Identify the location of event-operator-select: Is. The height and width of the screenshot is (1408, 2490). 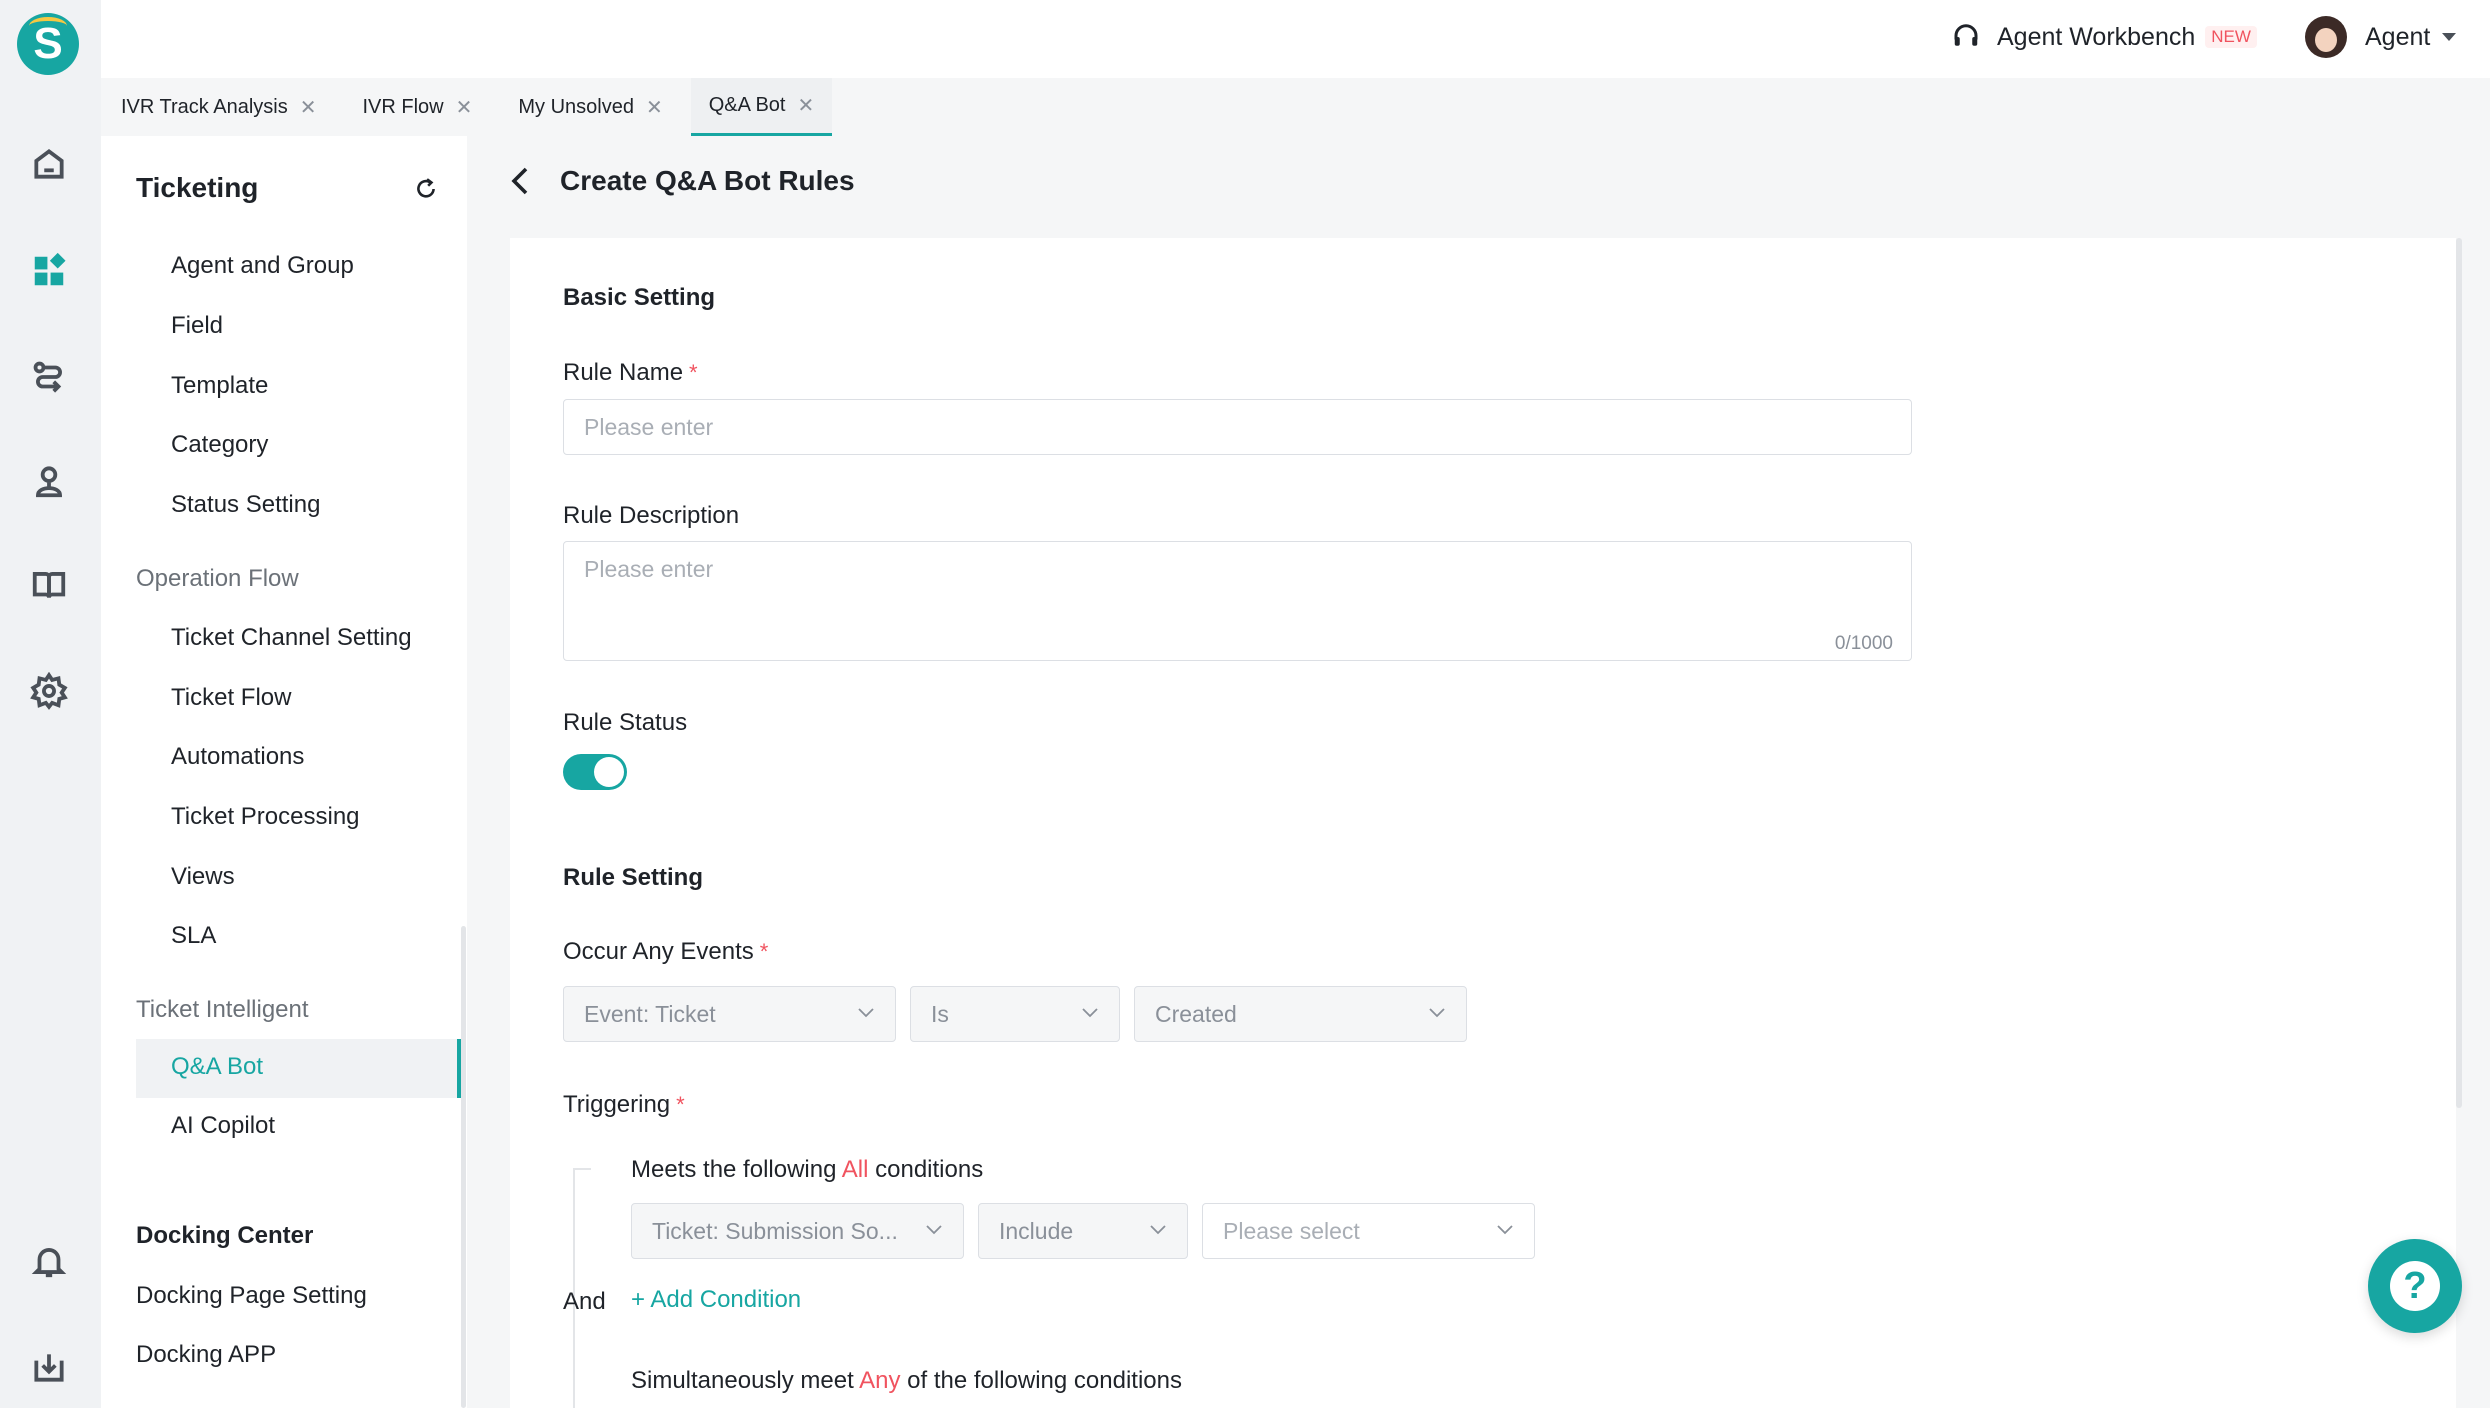
(1015, 1014).